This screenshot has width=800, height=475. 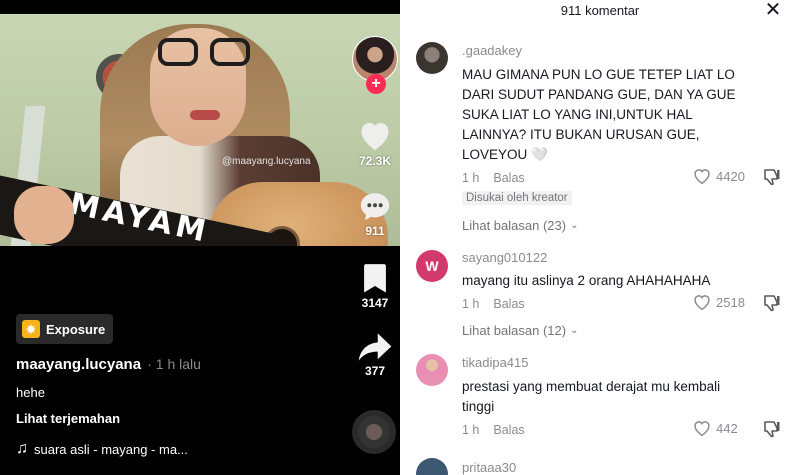 What do you see at coordinates (514, 225) in the screenshot?
I see `view-replies-label: Lihat balasan (23)` at bounding box center [514, 225].